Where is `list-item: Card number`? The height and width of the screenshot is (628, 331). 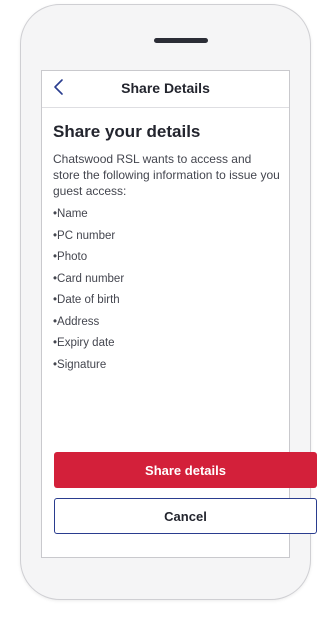
list-item: Card number is located at coordinates (167, 279).